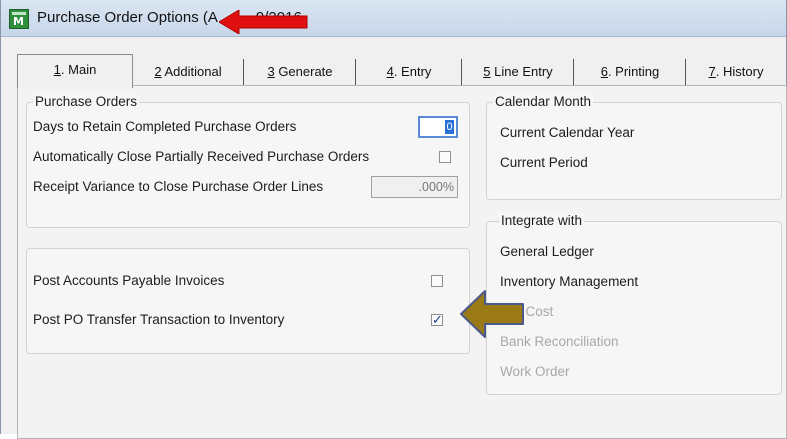 The height and width of the screenshot is (439, 787). I want to click on tab-printing: 6. Printing, so click(630, 72).